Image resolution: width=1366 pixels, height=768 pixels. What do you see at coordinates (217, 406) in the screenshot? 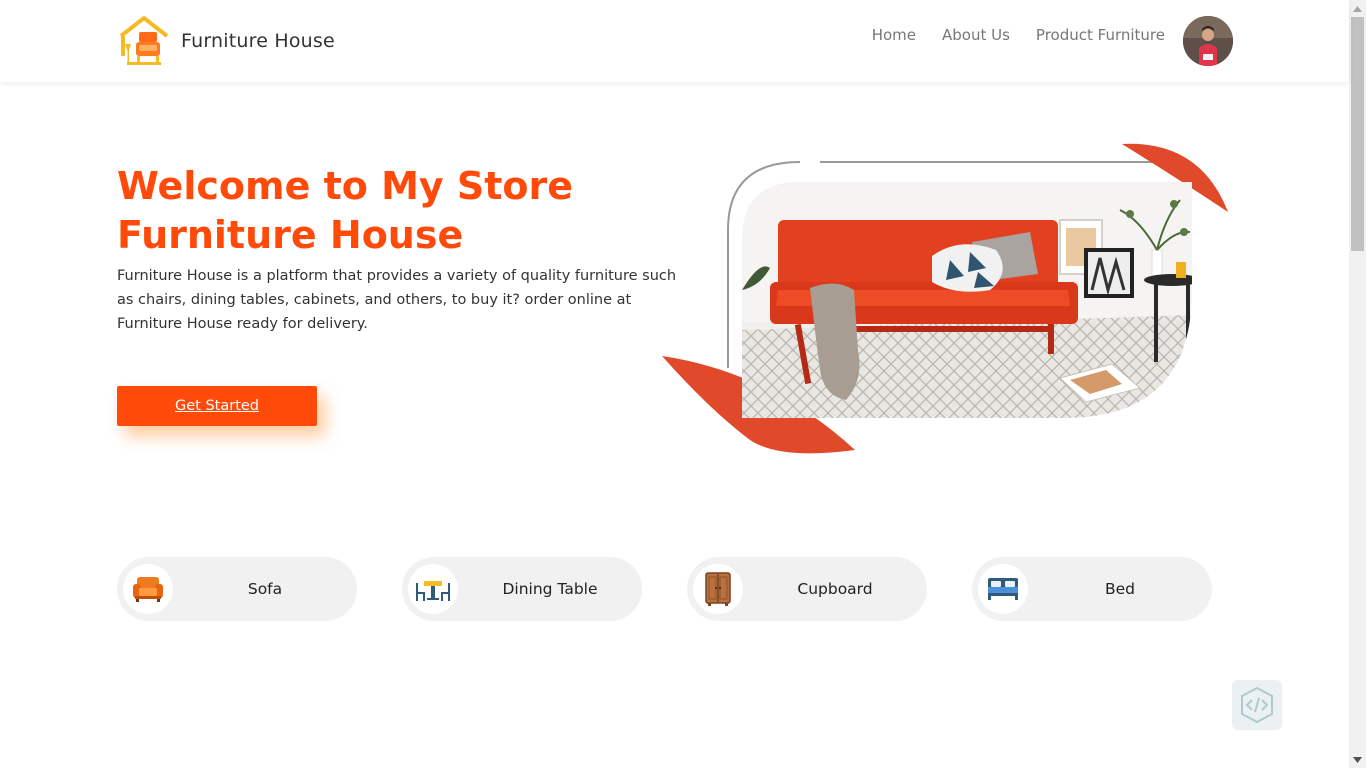
I see `get-started-button: Get Started` at bounding box center [217, 406].